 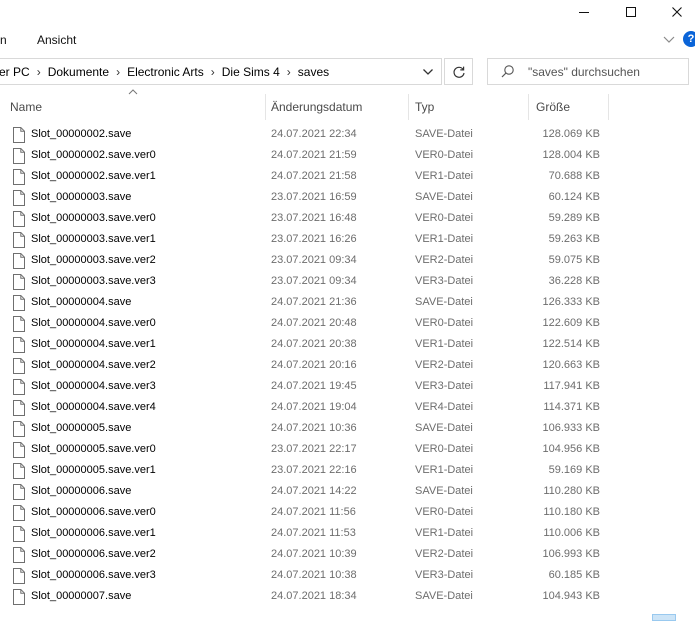 What do you see at coordinates (313, 533) in the screenshot?
I see `file-date: 24.07.2021 11:53` at bounding box center [313, 533].